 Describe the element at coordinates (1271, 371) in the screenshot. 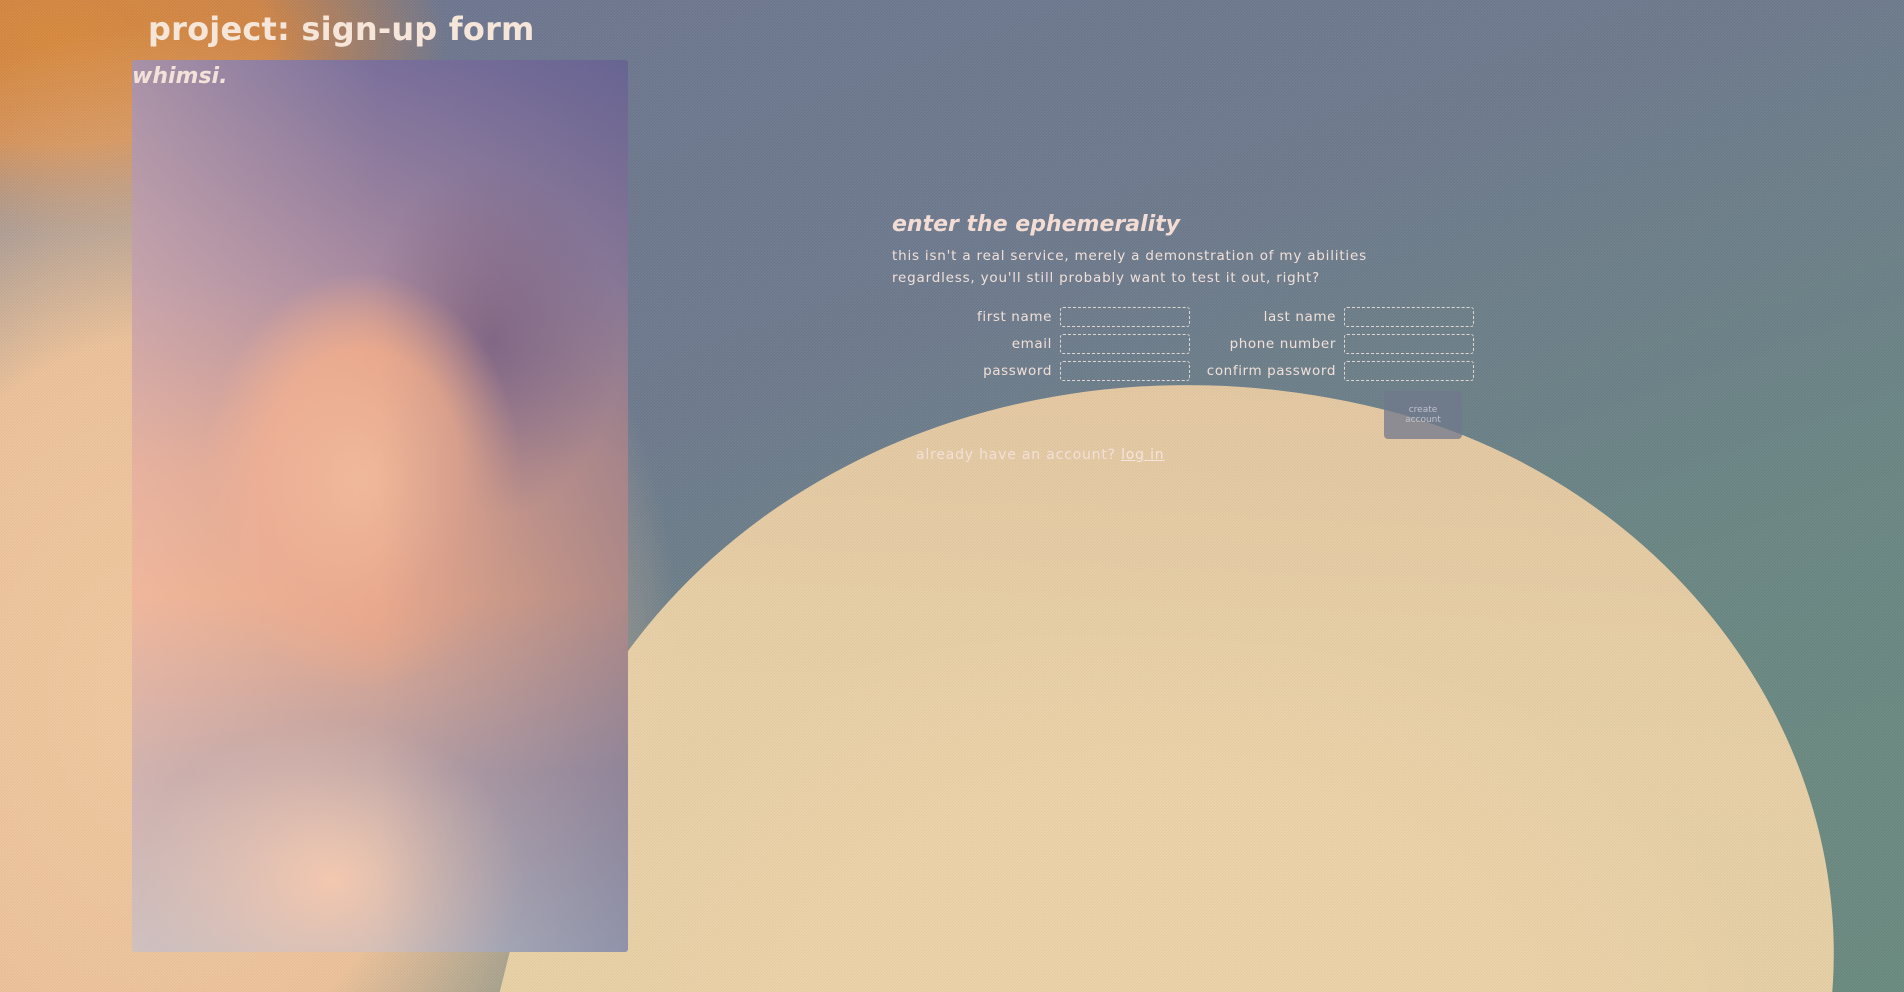

I see `confirm-password-label: confirm password` at that location.